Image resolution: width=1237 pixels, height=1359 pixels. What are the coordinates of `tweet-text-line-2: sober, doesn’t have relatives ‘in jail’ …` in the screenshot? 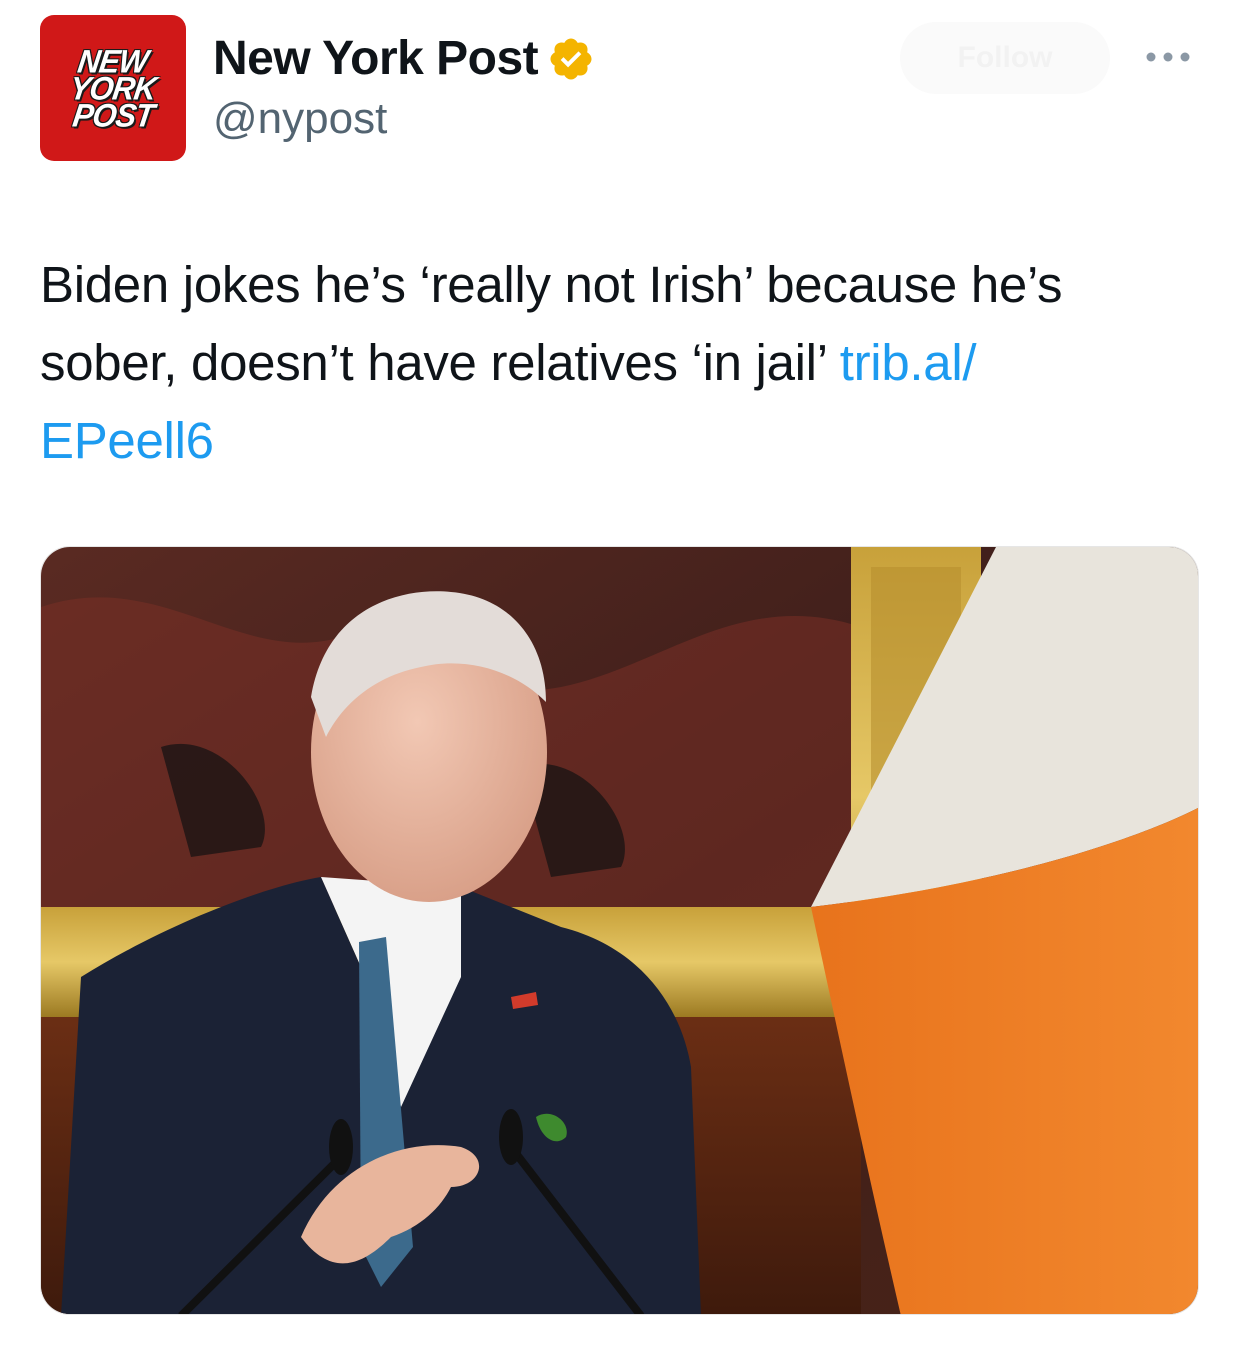 It's located at (625, 363).